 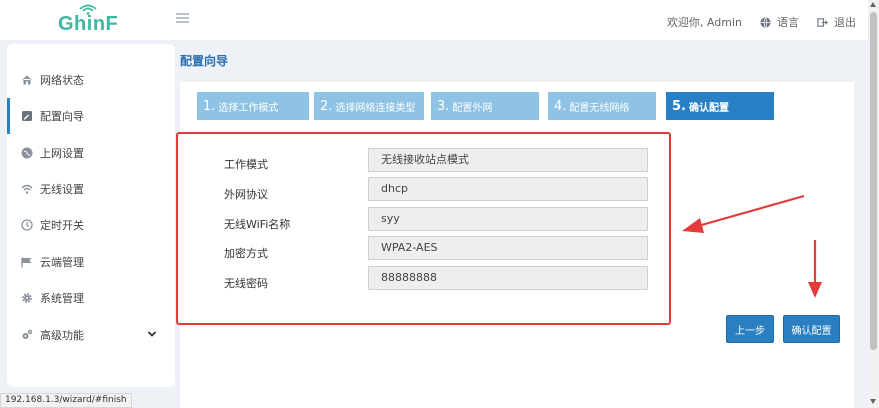 I want to click on step-number: 5., so click(x=679, y=106).